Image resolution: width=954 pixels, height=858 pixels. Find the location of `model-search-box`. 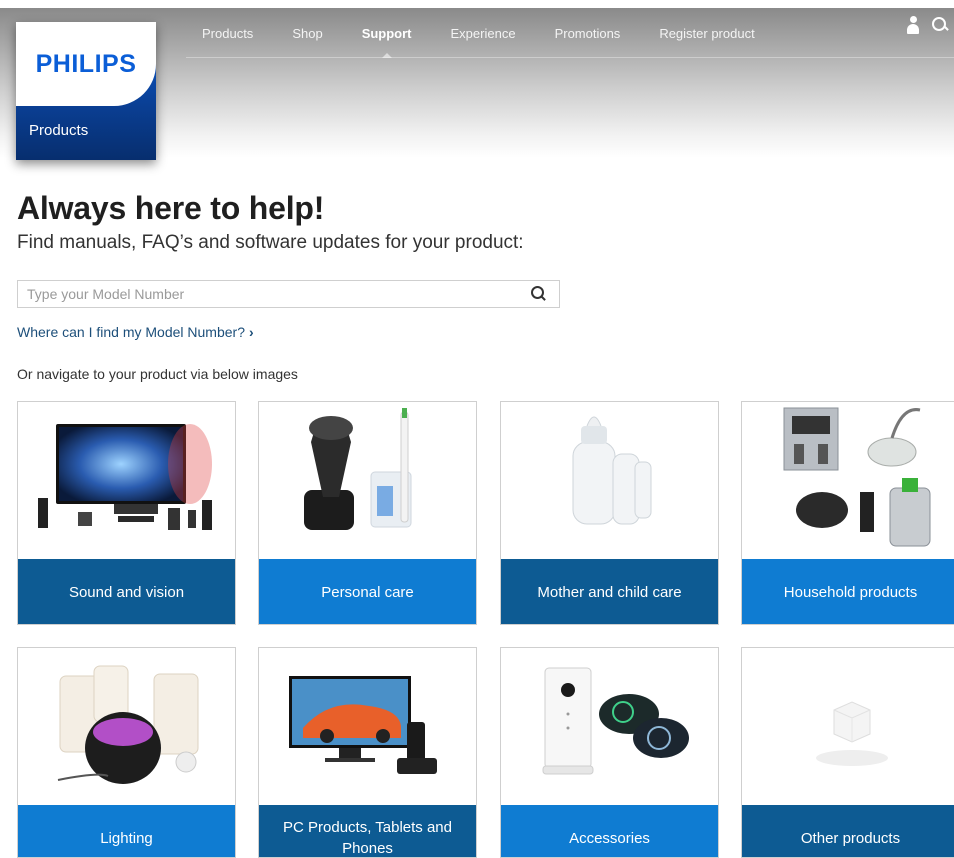

model-search-box is located at coordinates (288, 294).